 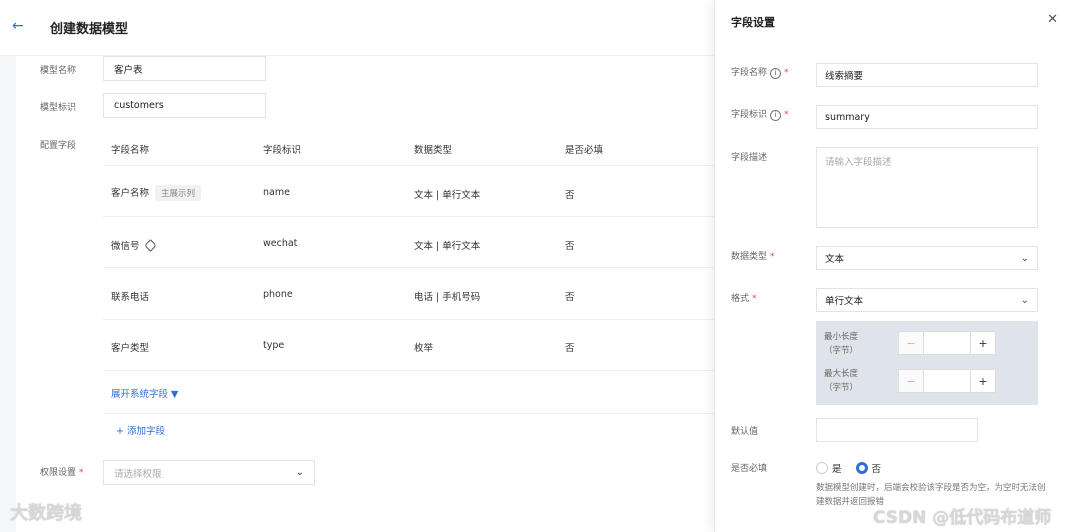 What do you see at coordinates (89, 29) in the screenshot?
I see `page-title: 创建数据模型` at bounding box center [89, 29].